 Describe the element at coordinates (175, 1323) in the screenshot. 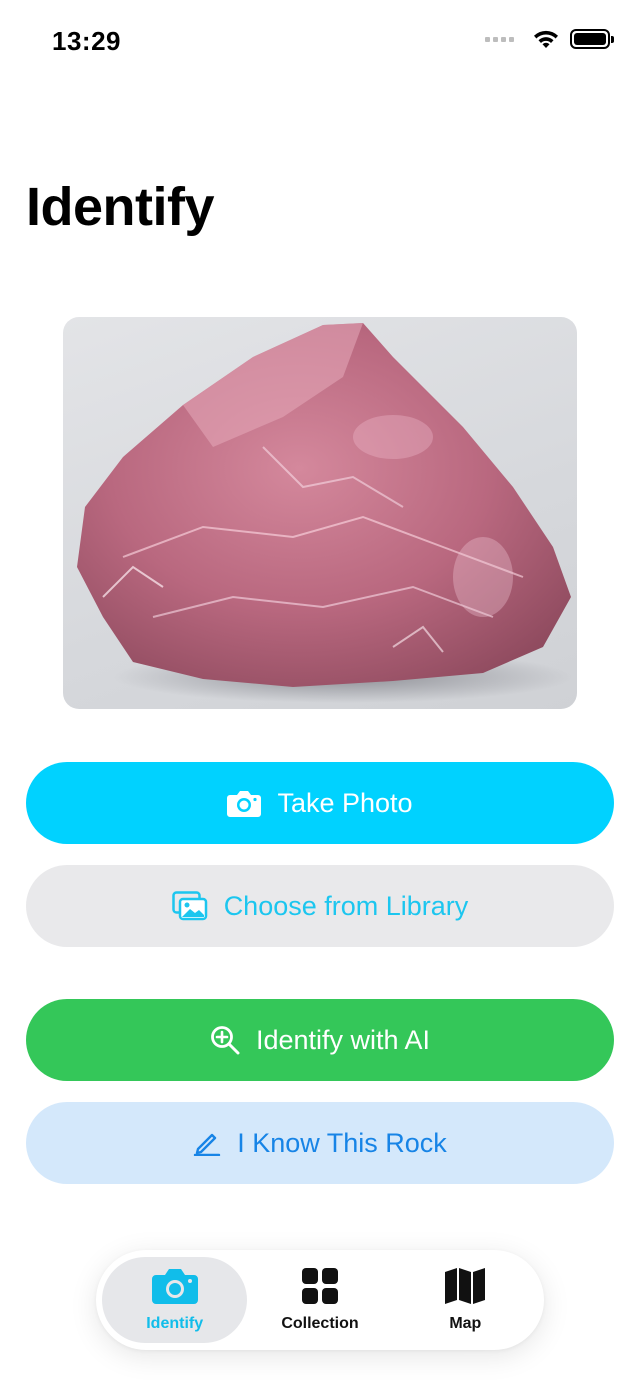

I see `tab-label: Identify` at that location.